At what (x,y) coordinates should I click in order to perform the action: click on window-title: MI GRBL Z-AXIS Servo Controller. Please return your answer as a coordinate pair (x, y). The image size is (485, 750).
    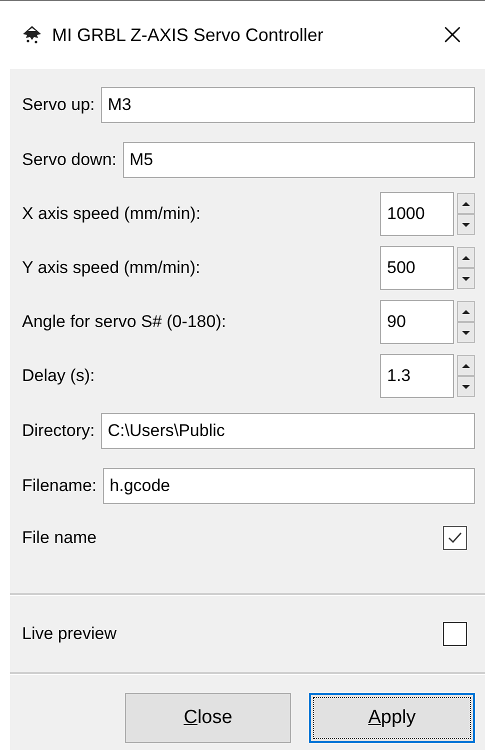
    Looking at the image, I should click on (188, 35).